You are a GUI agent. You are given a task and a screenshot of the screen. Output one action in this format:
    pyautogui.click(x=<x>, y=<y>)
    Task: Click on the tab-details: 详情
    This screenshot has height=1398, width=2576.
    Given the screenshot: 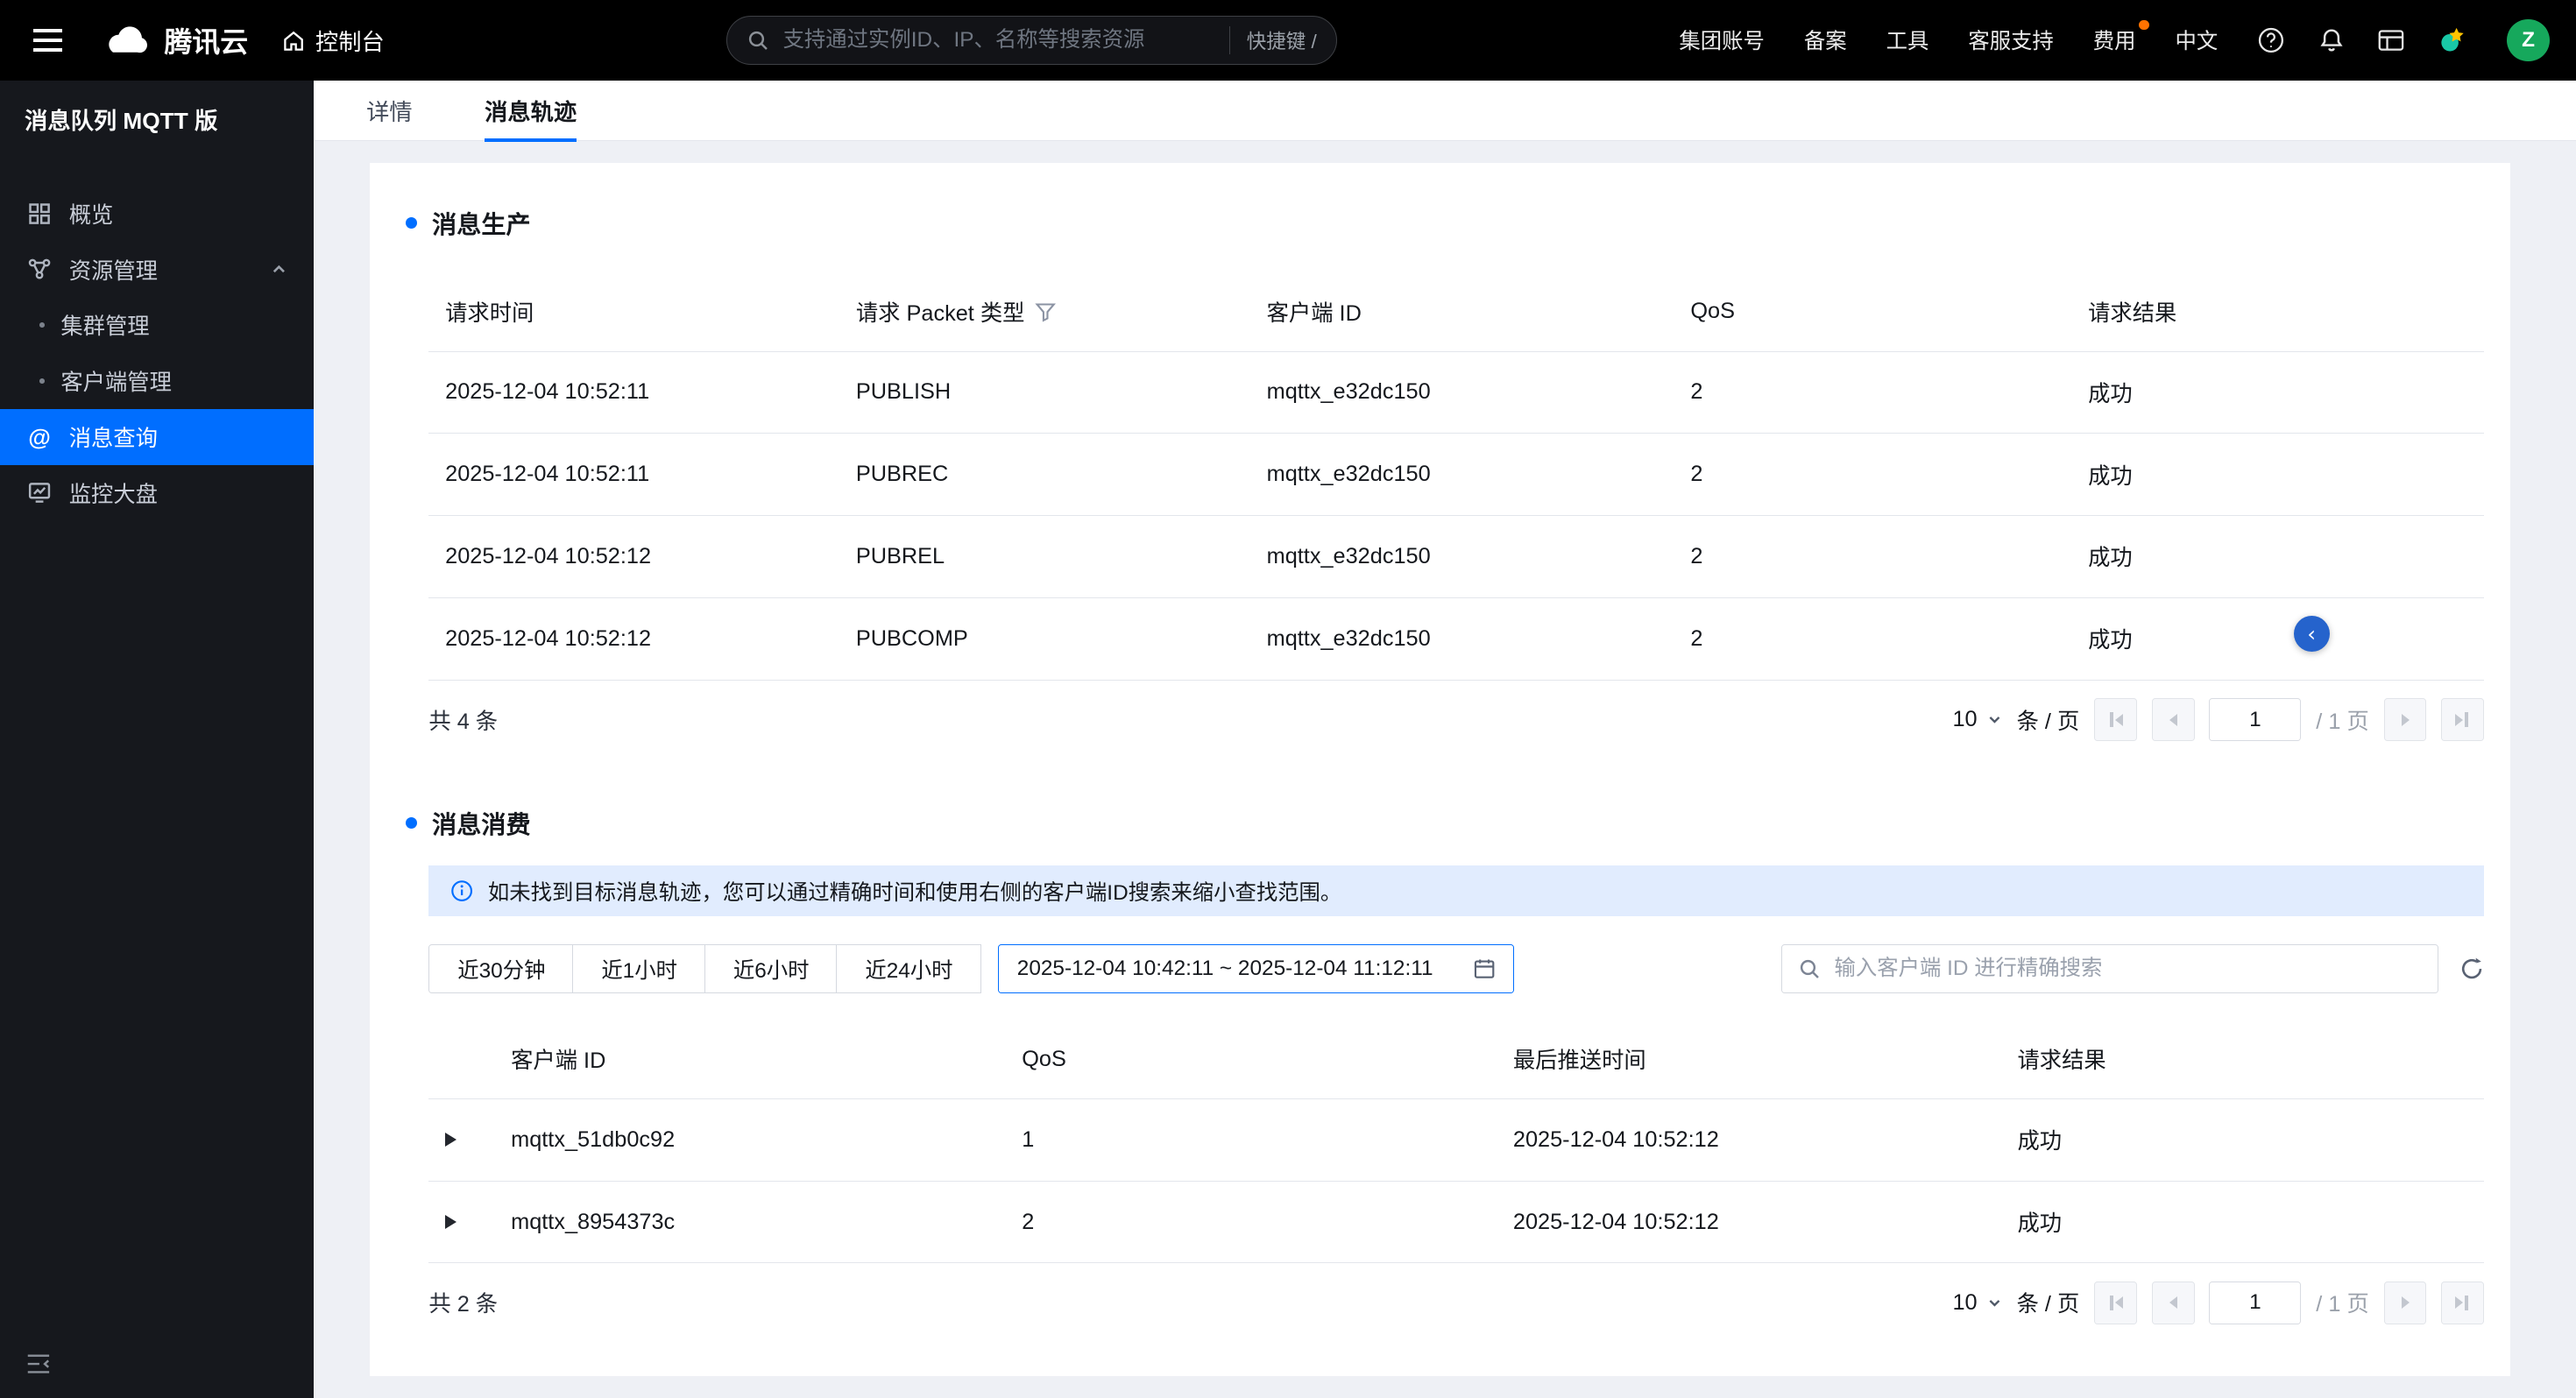 What is the action you would take?
    pyautogui.click(x=389, y=110)
    